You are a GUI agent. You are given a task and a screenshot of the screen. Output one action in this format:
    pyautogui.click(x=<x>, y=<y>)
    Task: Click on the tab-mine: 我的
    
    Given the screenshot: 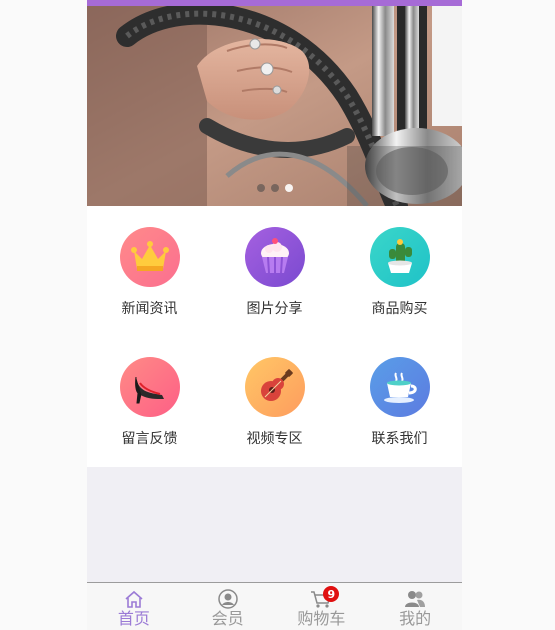 What is the action you would take?
    pyautogui.click(x=415, y=606)
    